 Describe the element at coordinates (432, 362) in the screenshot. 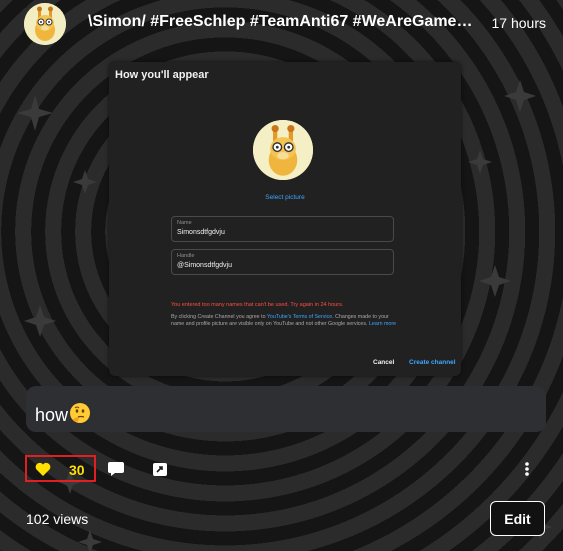

I see `shot-create-channel-button: Create channel` at that location.